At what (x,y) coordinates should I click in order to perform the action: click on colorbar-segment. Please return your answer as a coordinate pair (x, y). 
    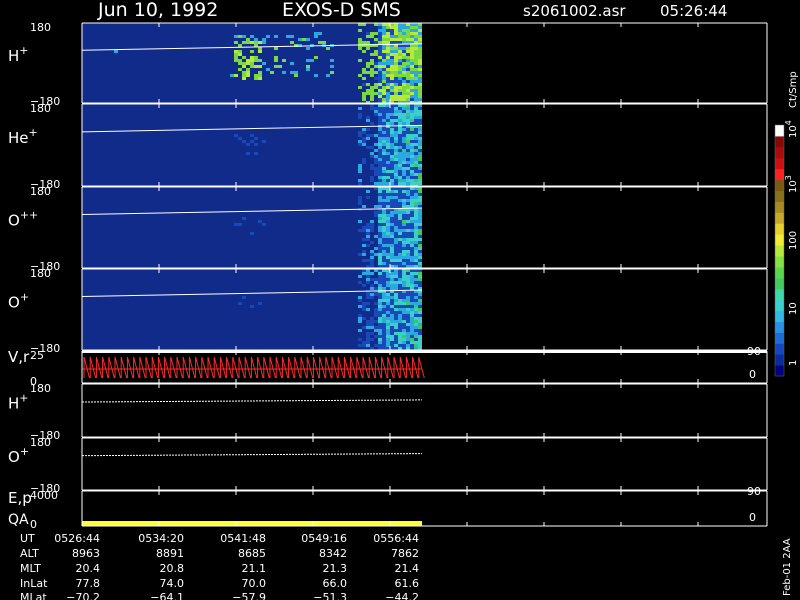
    Looking at the image, I should click on (779, 360).